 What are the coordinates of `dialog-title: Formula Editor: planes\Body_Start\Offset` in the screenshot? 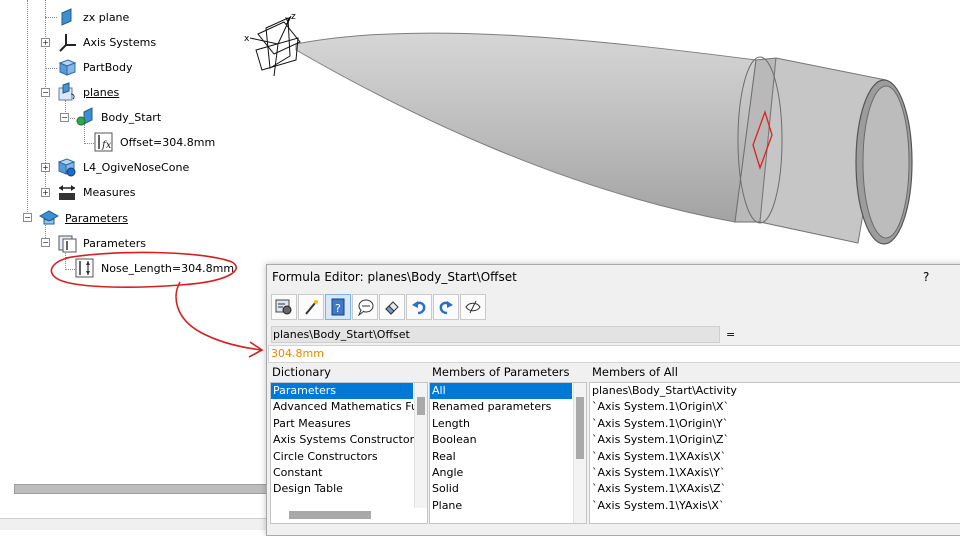 It's located at (394, 277).